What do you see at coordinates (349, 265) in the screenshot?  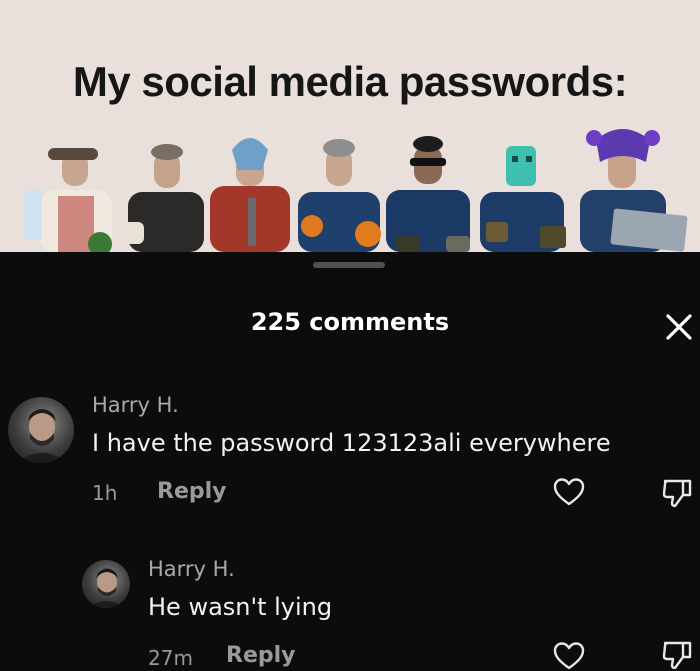 I see `drag-handle` at bounding box center [349, 265].